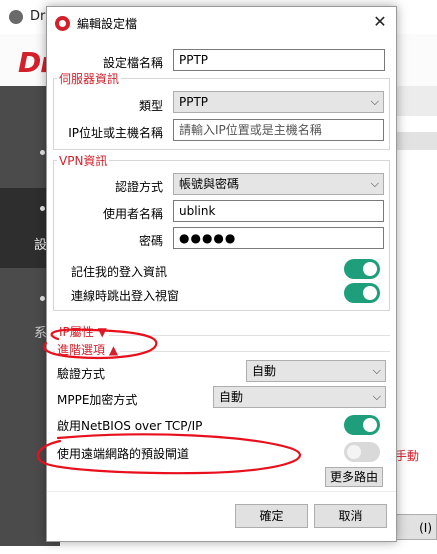 The height and width of the screenshot is (554, 437). I want to click on ok-button: 確定, so click(271, 516).